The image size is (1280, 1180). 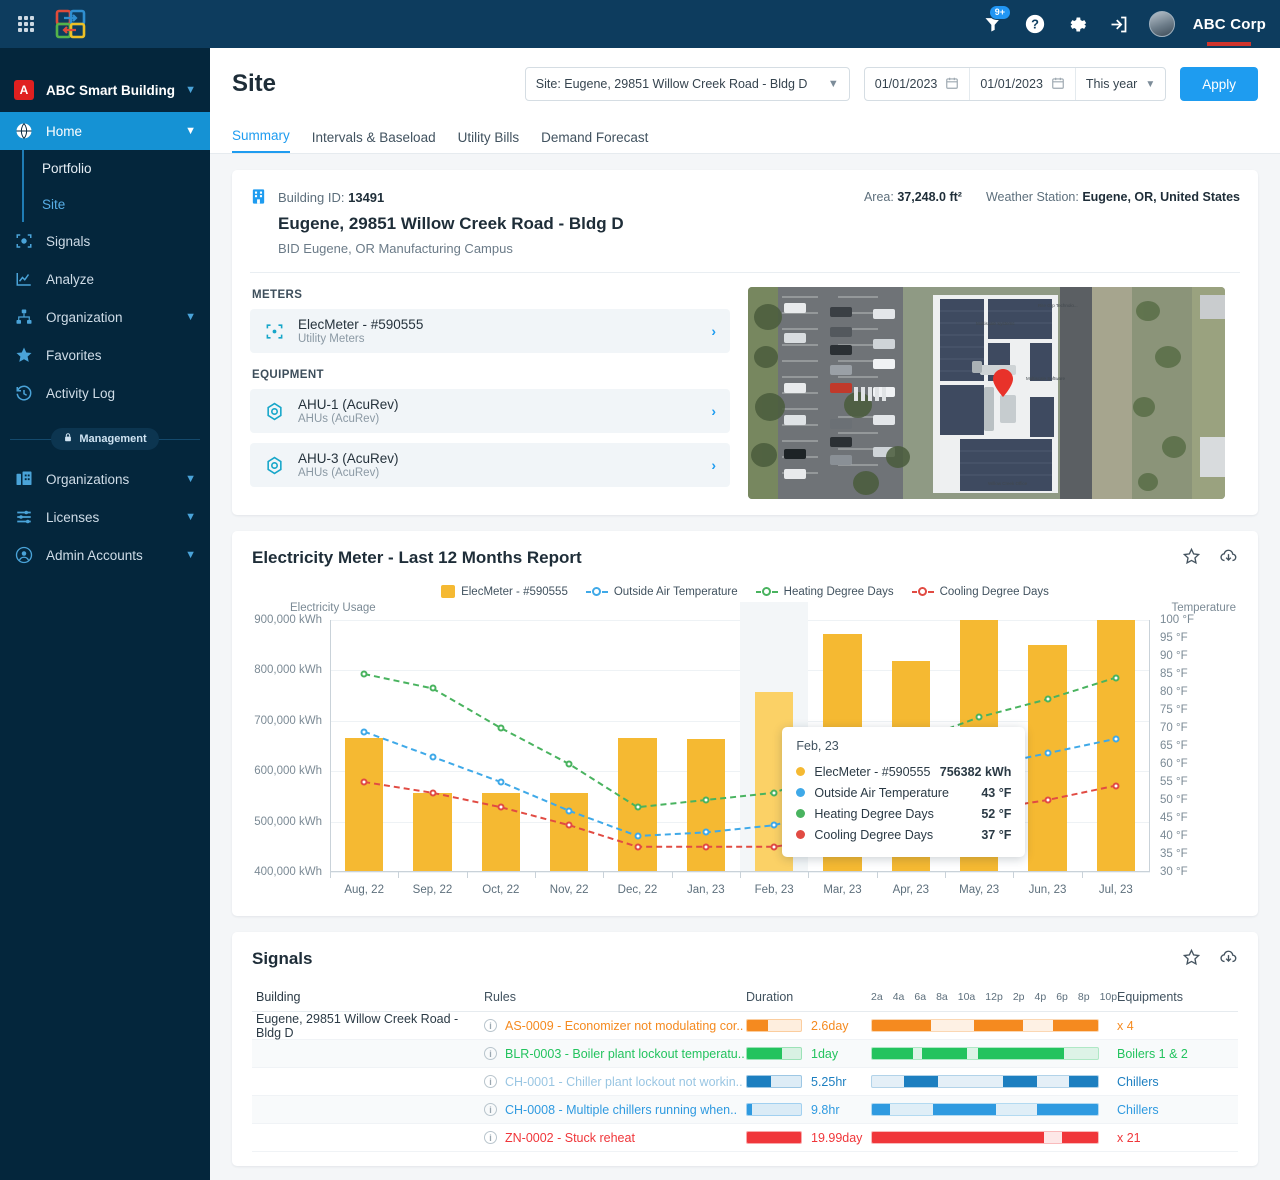 What do you see at coordinates (105, 279) in the screenshot?
I see `sidebar-item-analyze: Analyze` at bounding box center [105, 279].